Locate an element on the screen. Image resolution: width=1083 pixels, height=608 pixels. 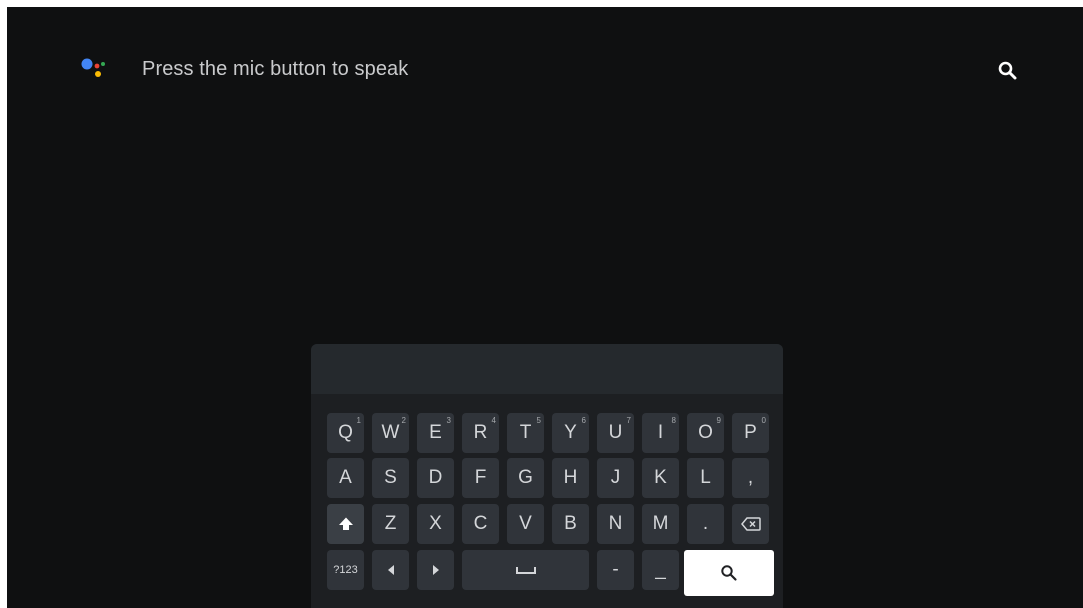
key-j: J is located at coordinates (615, 478).